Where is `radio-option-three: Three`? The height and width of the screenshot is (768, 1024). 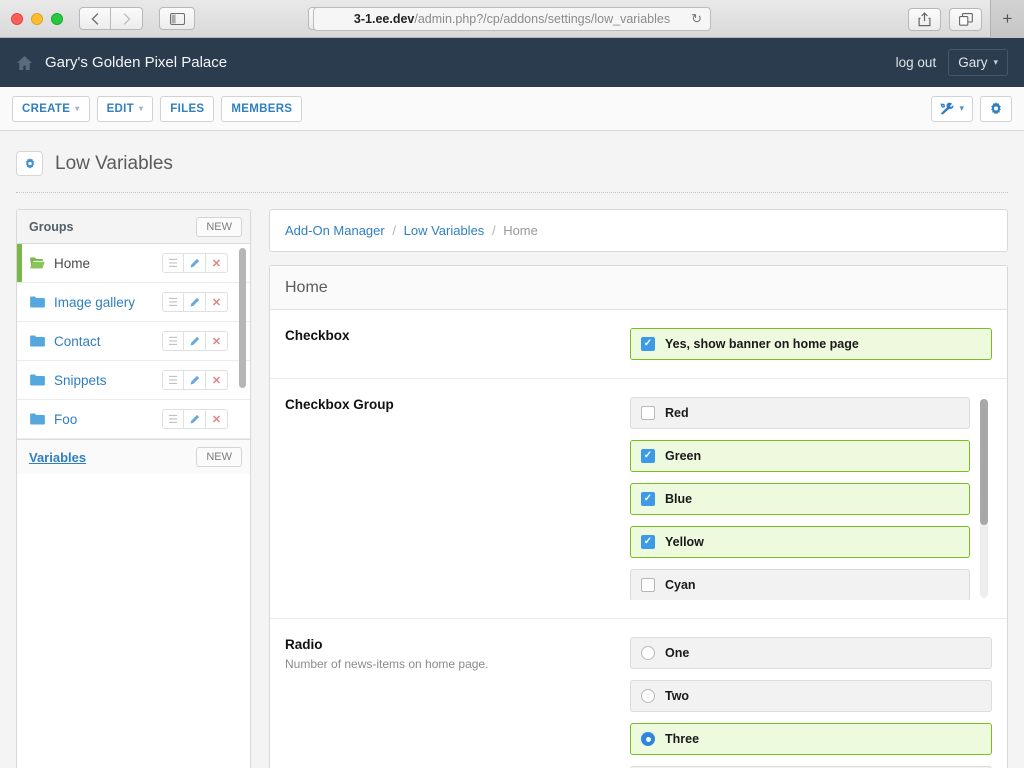
radio-option-three: Three is located at coordinates (811, 739).